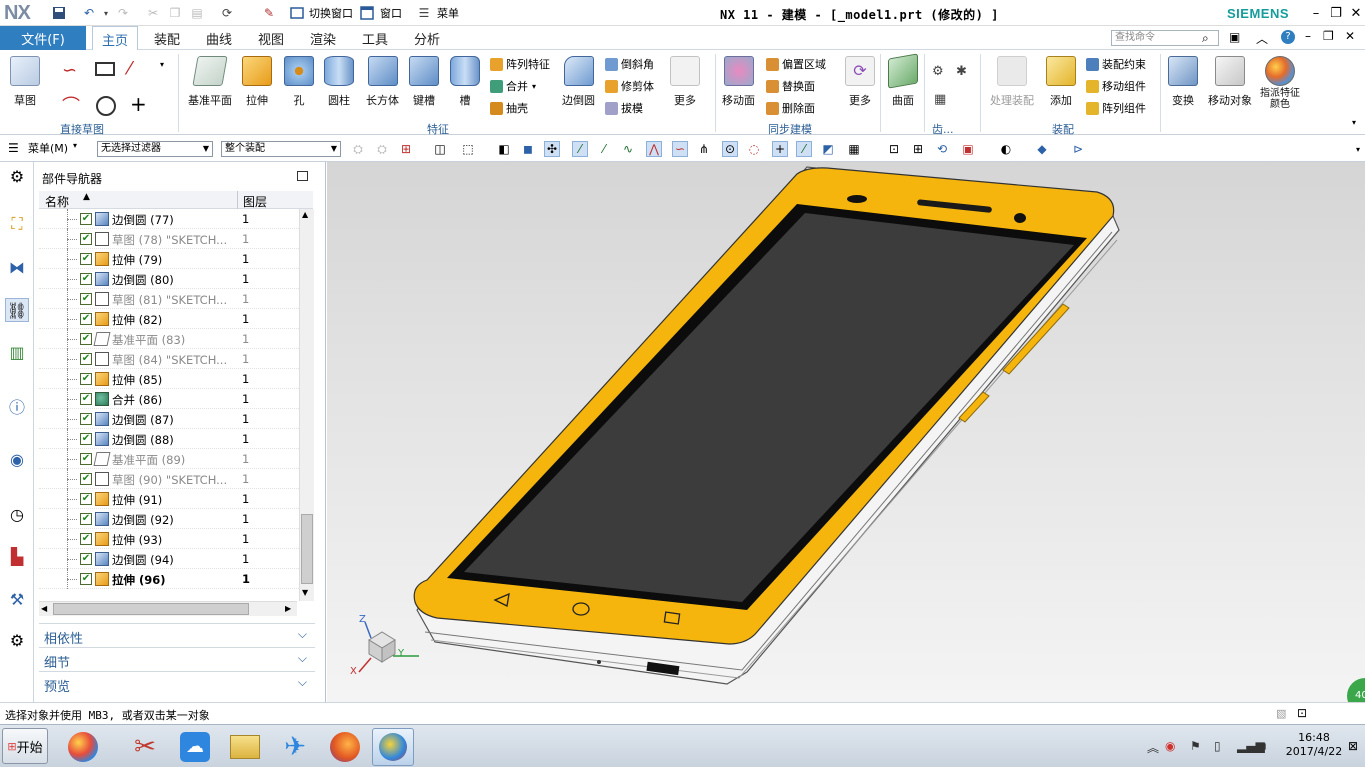  What do you see at coordinates (1116, 86) in the screenshot?
I see `move-component-button: 移动组件` at bounding box center [1116, 86].